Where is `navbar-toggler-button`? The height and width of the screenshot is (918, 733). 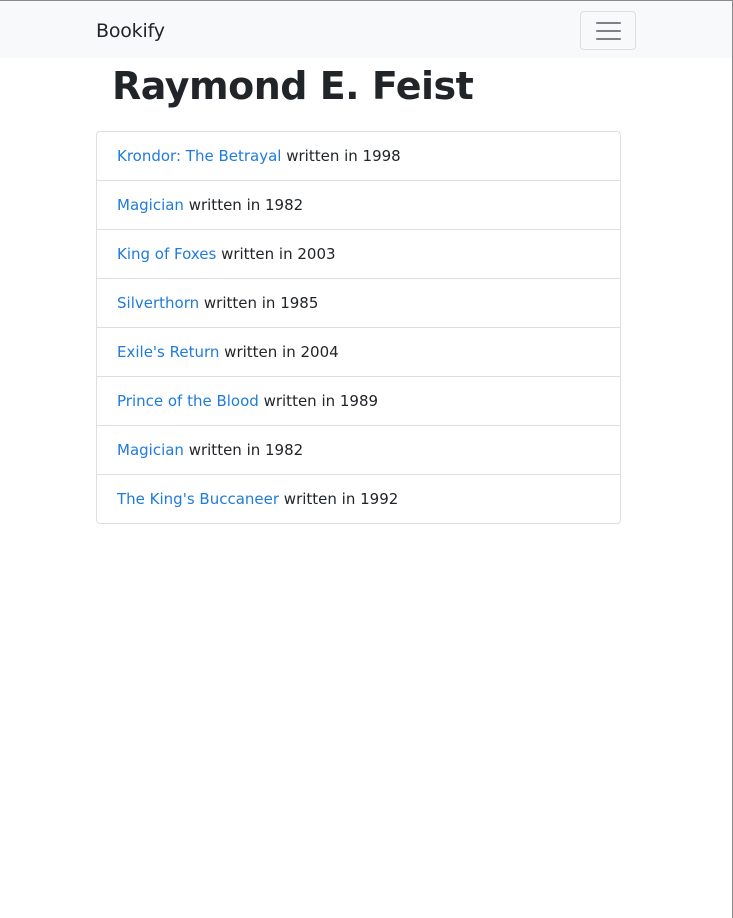
navbar-toggler-button is located at coordinates (608, 30).